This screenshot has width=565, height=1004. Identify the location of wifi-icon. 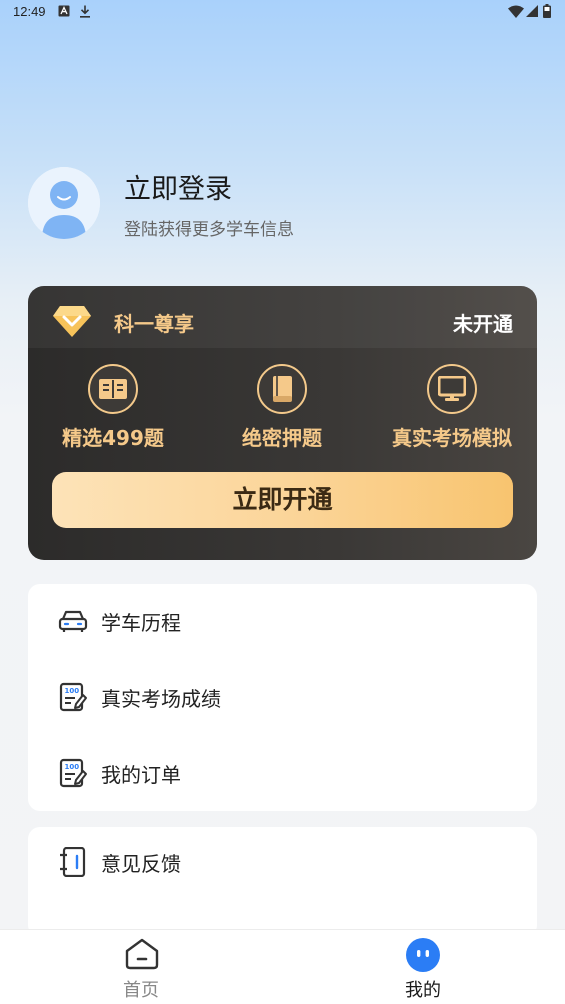
(516, 11).